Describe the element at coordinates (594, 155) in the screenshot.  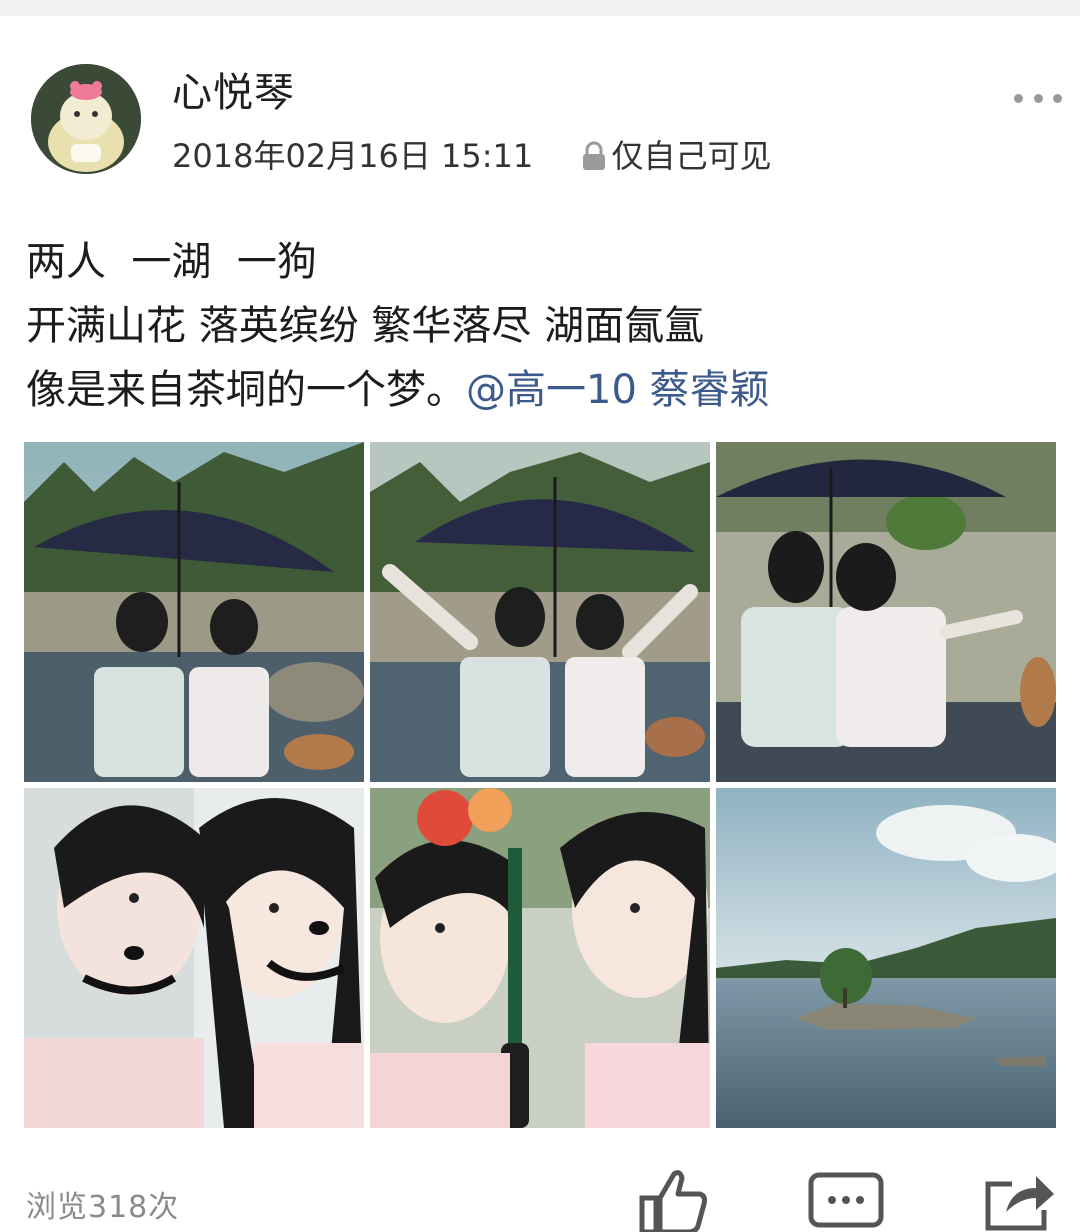
I see `lock-icon` at that location.